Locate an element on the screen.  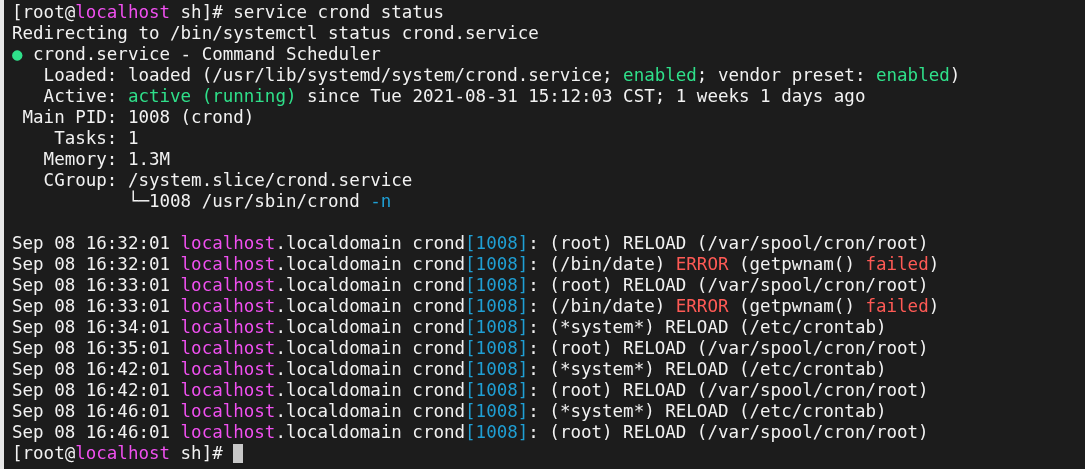
log-line: Sep 08 16:34:01 localhost.localdomain crond[1008]: (*system*) RELOAD (/etc/crontab) is located at coordinates (449, 327).